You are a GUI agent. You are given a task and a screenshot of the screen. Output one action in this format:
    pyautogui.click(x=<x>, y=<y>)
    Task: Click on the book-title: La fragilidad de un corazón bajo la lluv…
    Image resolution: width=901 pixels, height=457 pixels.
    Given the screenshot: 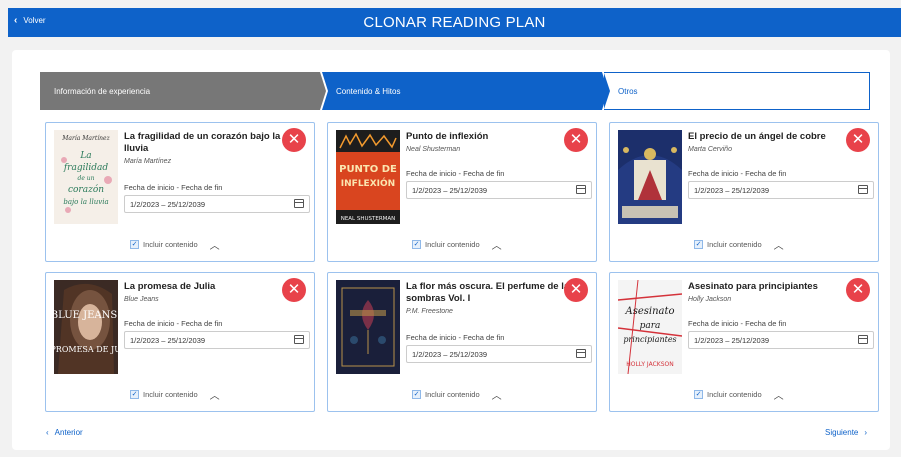 What is the action you would take?
    pyautogui.click(x=209, y=149)
    